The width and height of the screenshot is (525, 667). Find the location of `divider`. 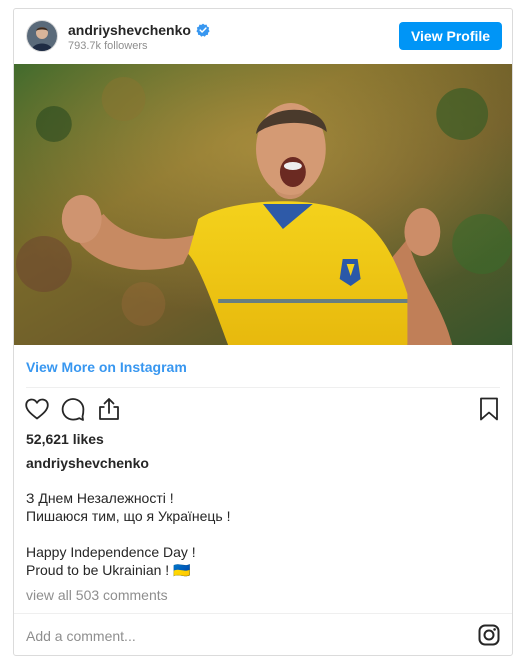

divider is located at coordinates (263, 387).